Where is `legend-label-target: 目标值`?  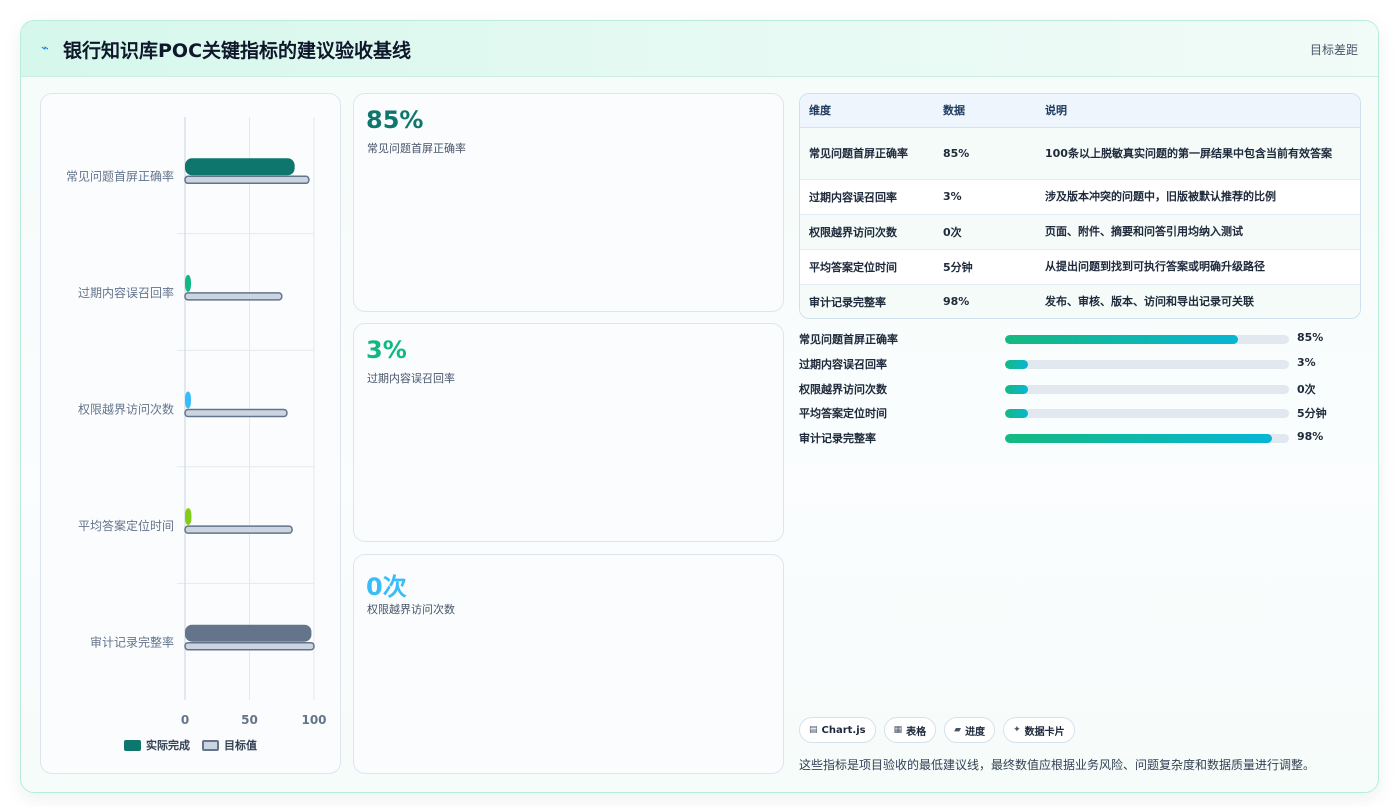
legend-label-target: 目标值 is located at coordinates (240, 745).